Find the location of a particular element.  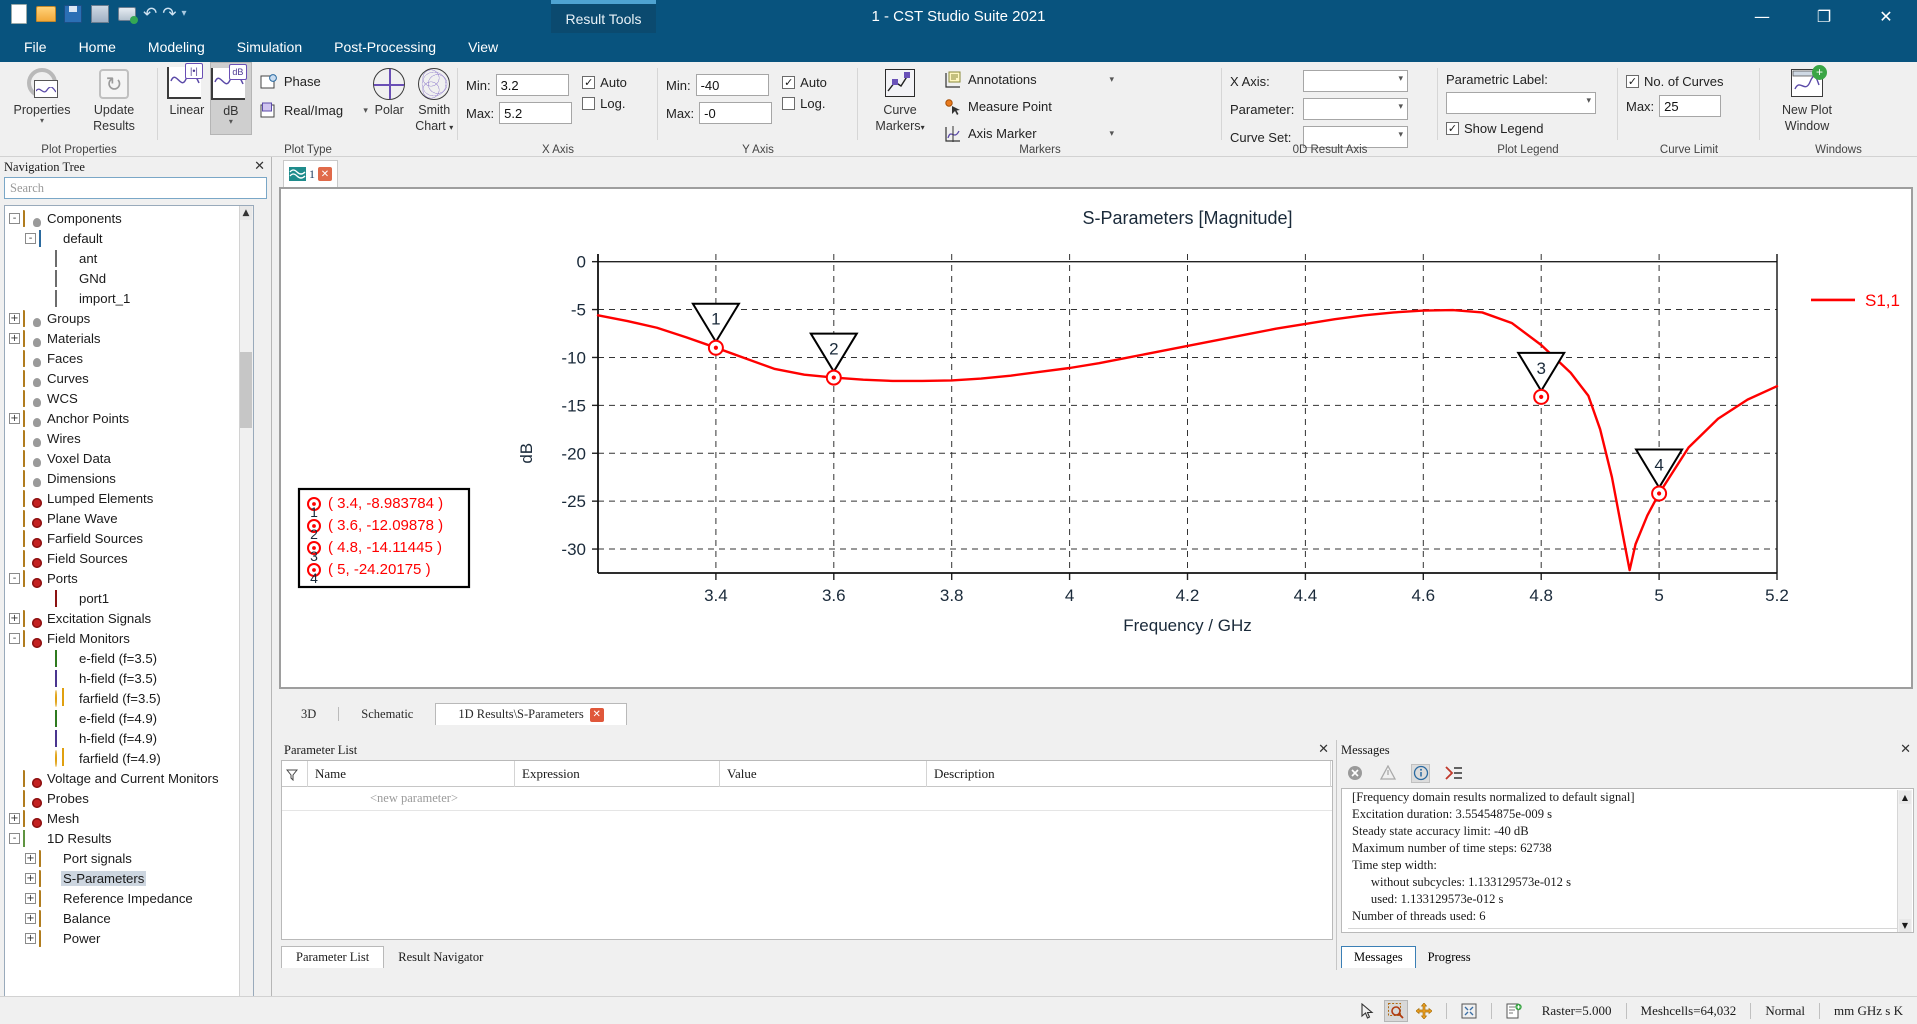

realimag-button: Real/Imag ▾ is located at coordinates (314, 110).